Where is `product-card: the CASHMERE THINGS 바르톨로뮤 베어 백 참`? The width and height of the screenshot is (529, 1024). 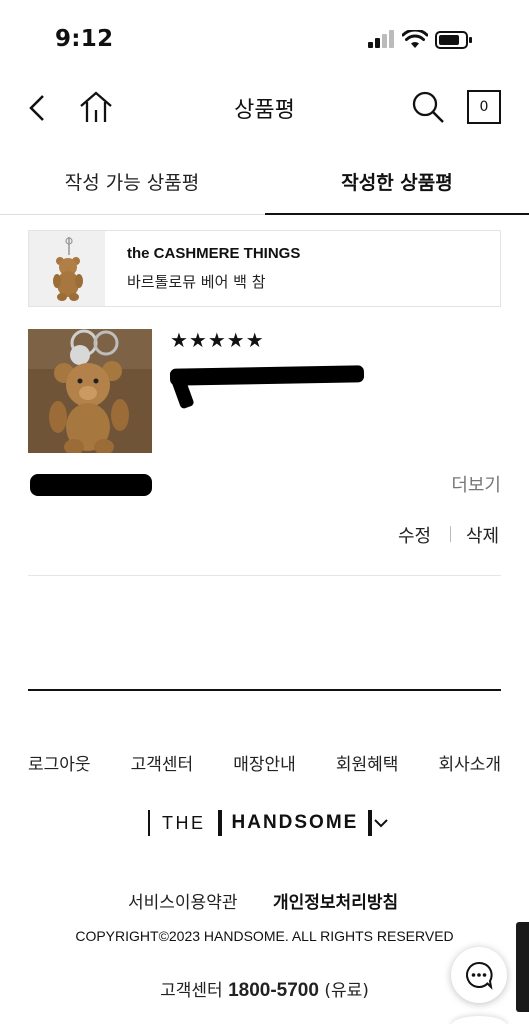
product-card: the CASHMERE THINGS 바르톨로뮤 베어 백 참 is located at coordinates (264, 268).